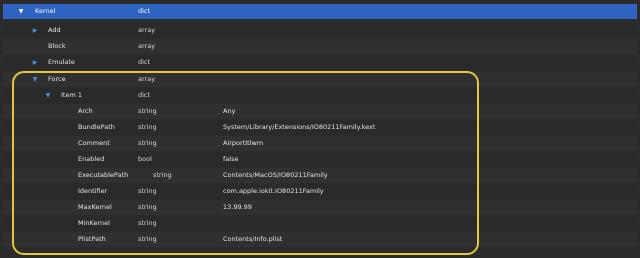  What do you see at coordinates (54, 30) in the screenshot?
I see `key-label: Add` at bounding box center [54, 30].